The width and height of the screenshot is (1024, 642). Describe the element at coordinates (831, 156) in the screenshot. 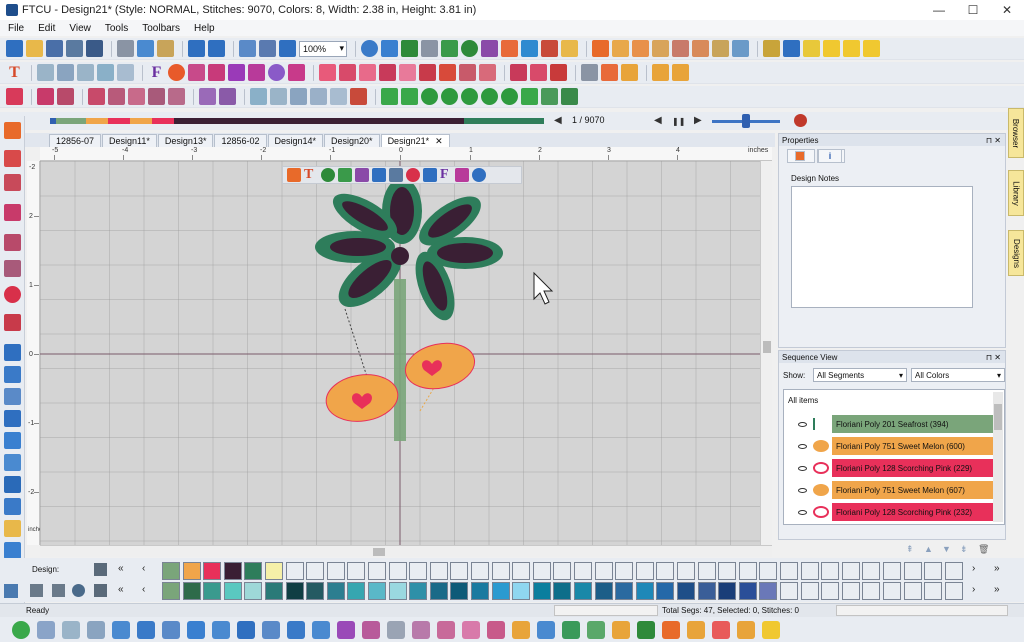

I see `tab-info: i` at that location.